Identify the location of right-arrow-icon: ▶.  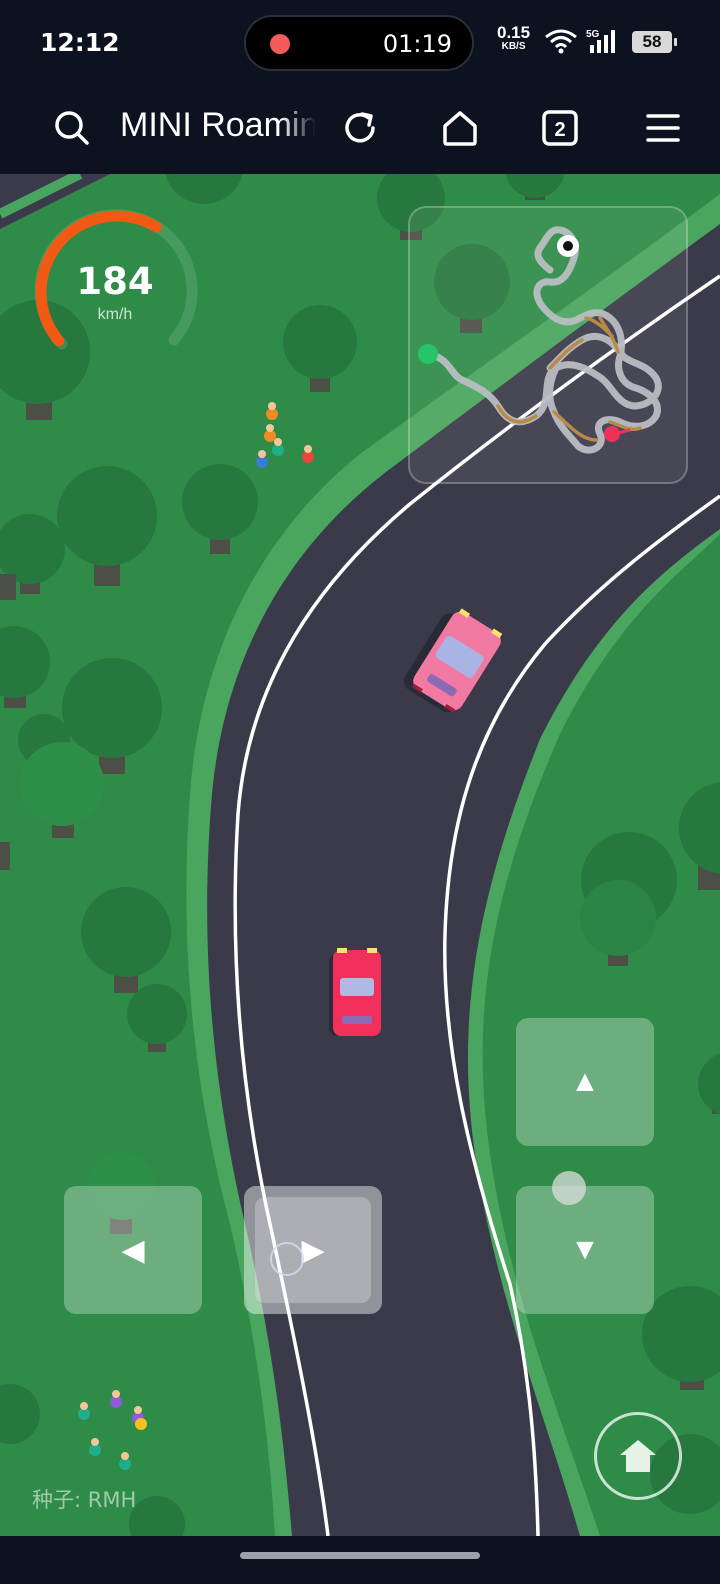
(313, 1250).